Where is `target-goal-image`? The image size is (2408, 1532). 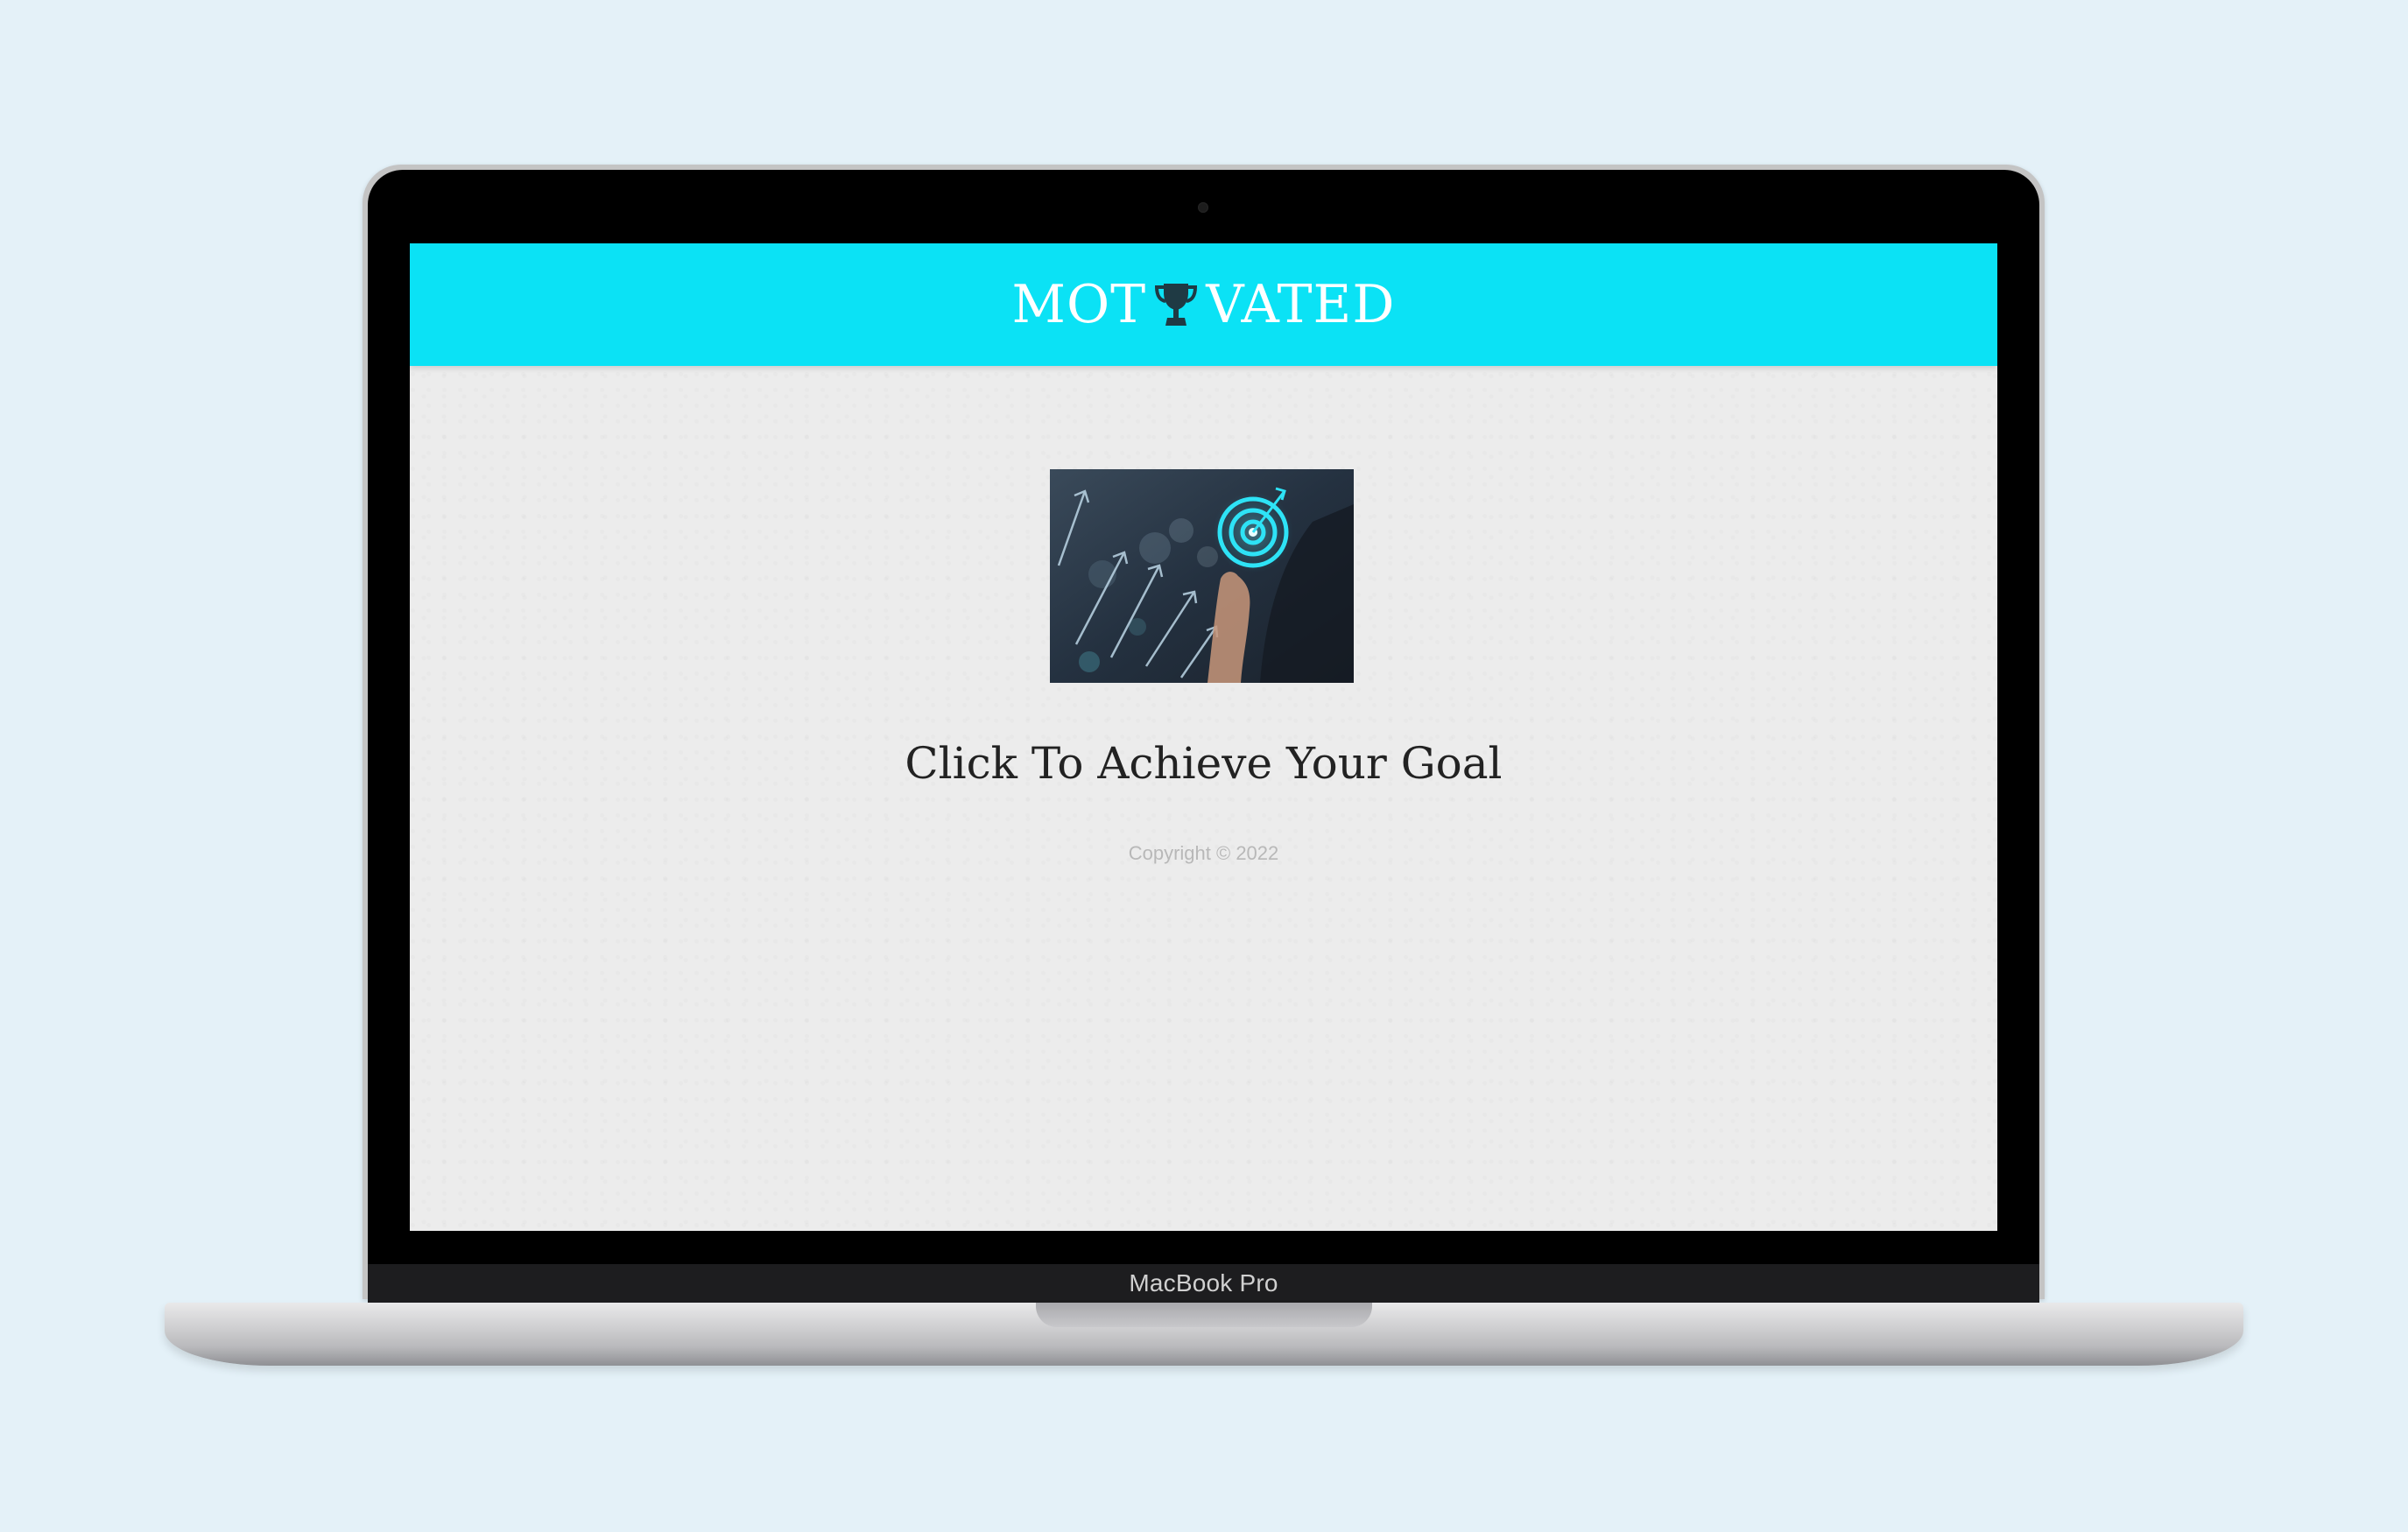
target-goal-image is located at coordinates (1202, 576).